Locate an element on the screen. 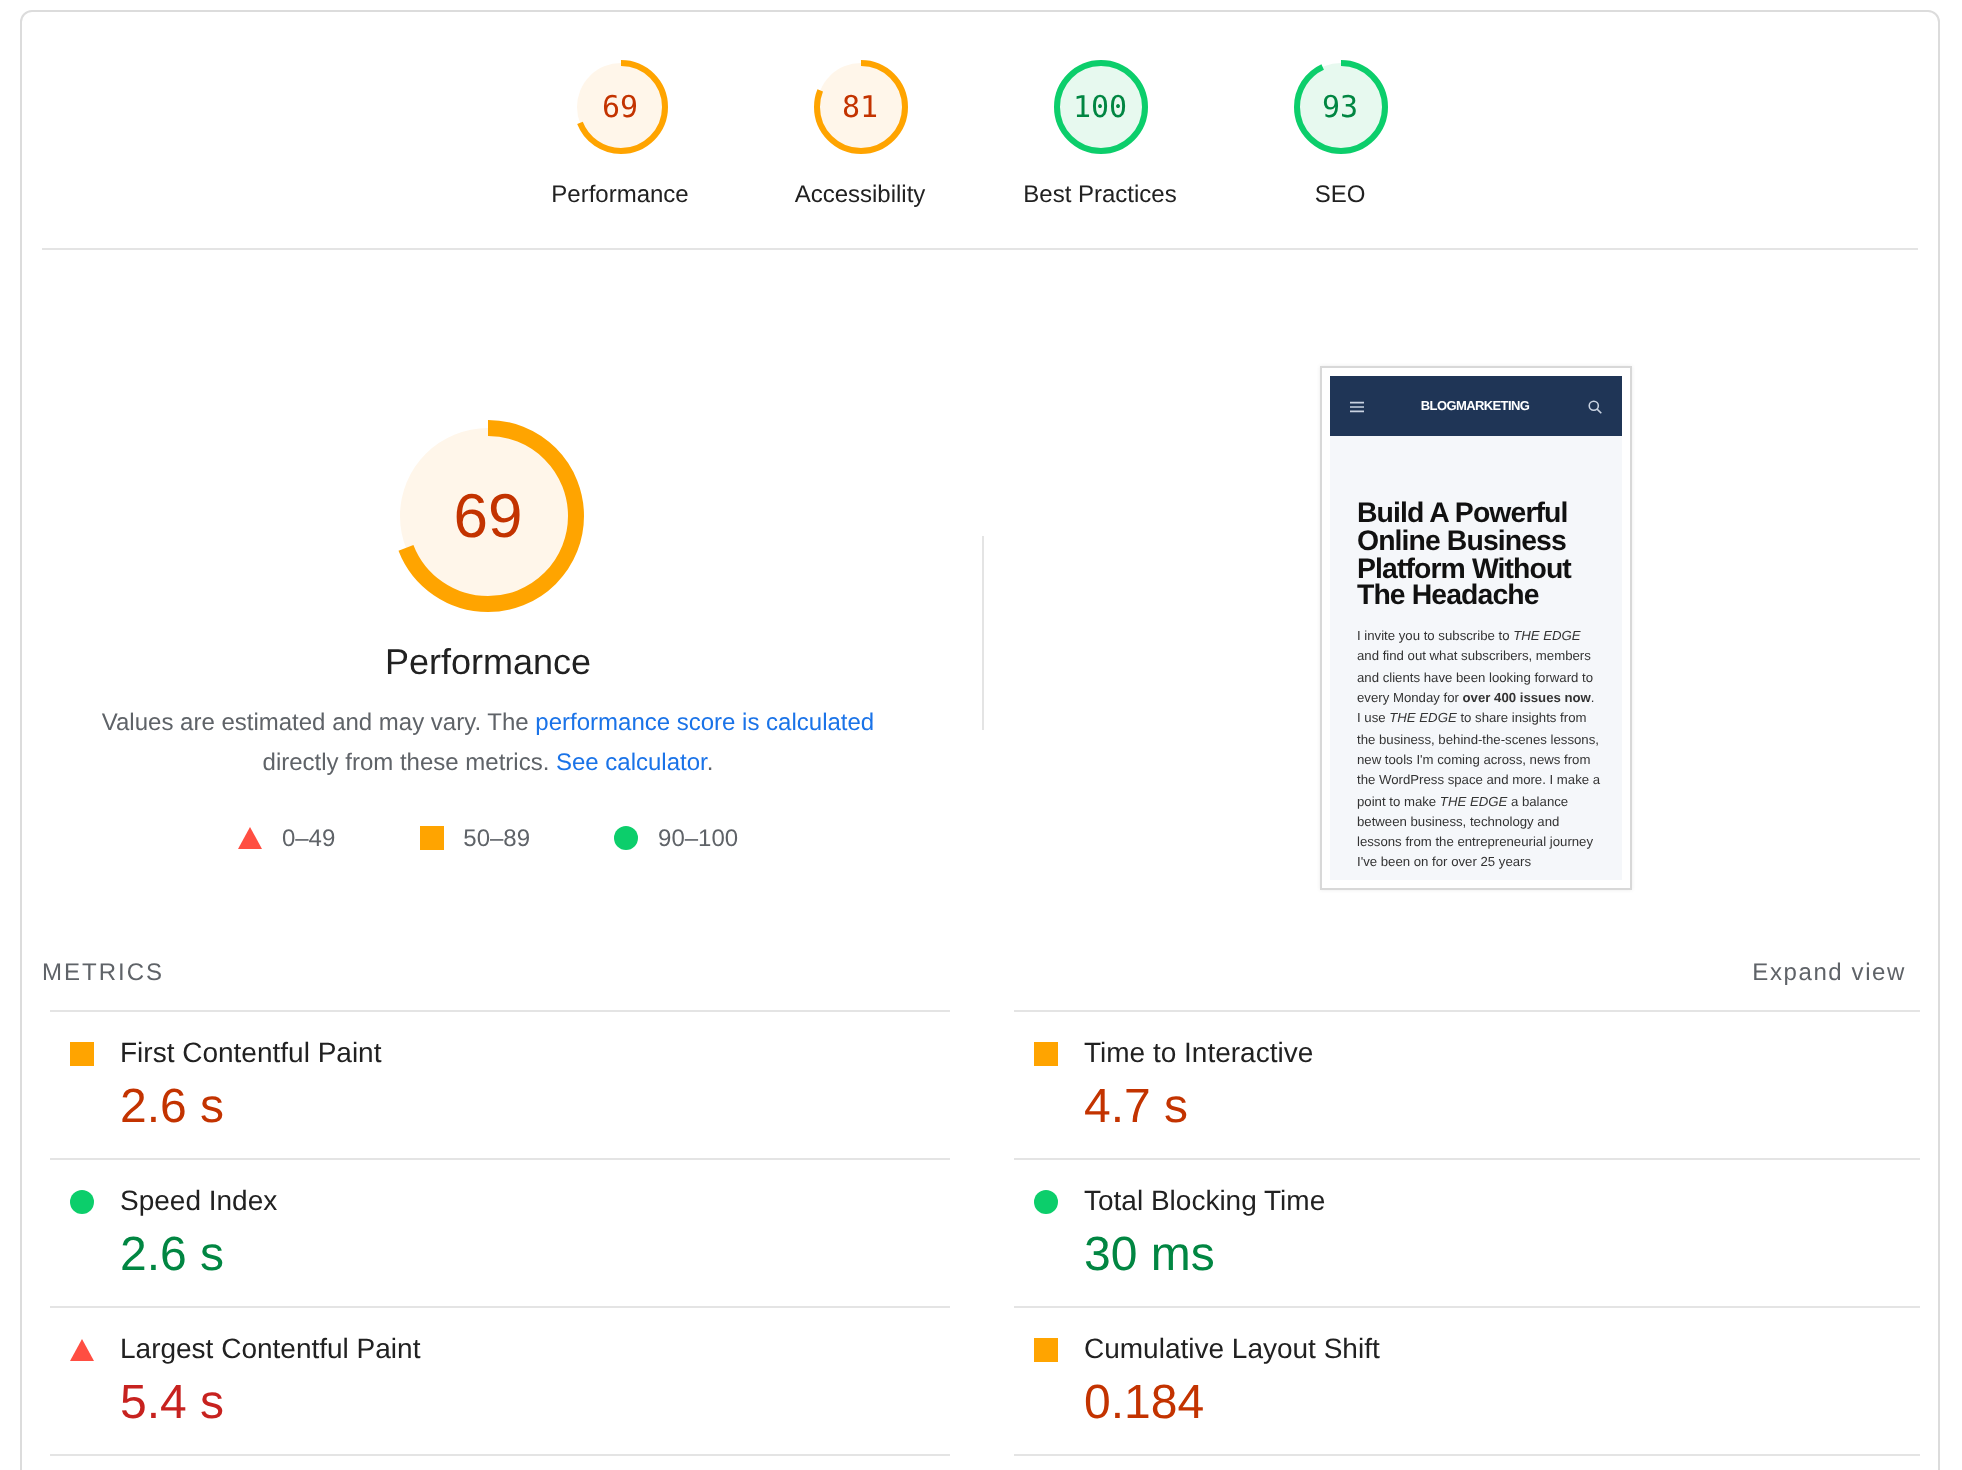 The image size is (1962, 1470). category-label: Accessibility is located at coordinates (860, 194).